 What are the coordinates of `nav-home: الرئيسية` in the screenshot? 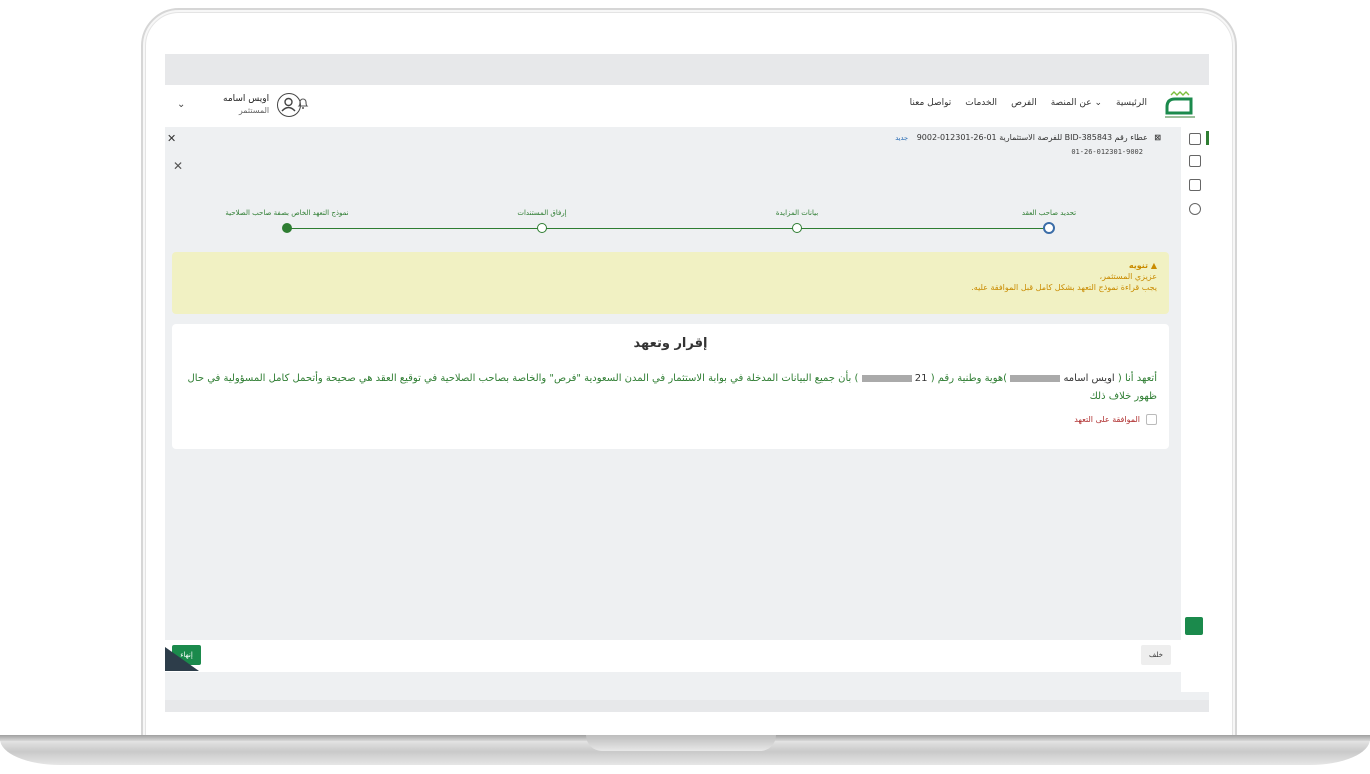 It's located at (1131, 103).